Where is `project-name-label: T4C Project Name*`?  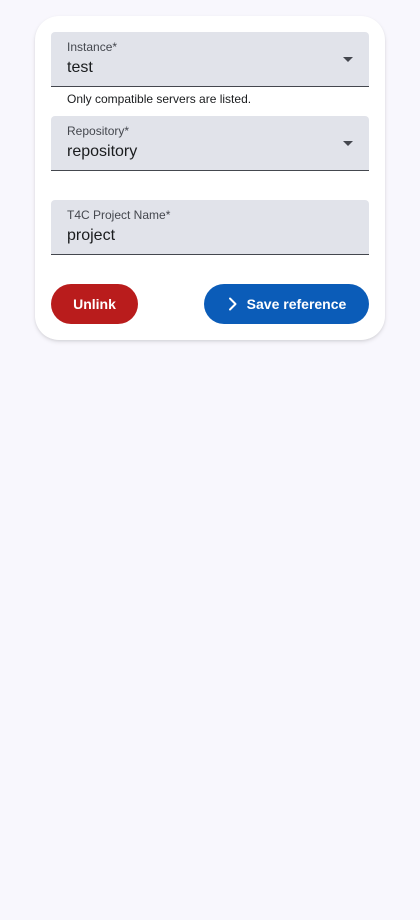 project-name-label: T4C Project Name* is located at coordinates (119, 215).